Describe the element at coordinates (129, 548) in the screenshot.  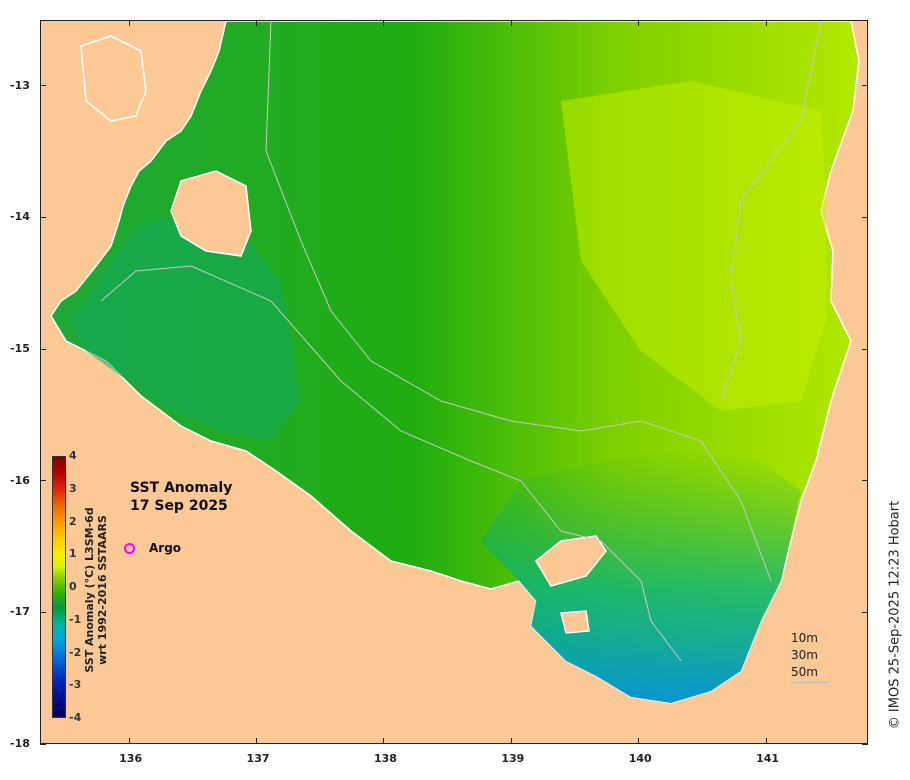
I see `argo-marker-icon` at that location.